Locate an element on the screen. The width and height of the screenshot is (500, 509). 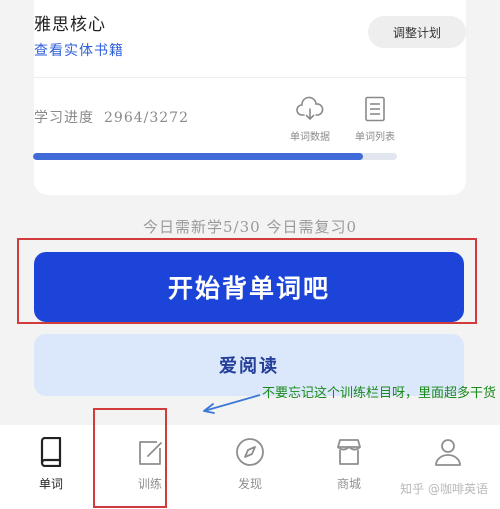
shop-icon is located at coordinates (349, 452).